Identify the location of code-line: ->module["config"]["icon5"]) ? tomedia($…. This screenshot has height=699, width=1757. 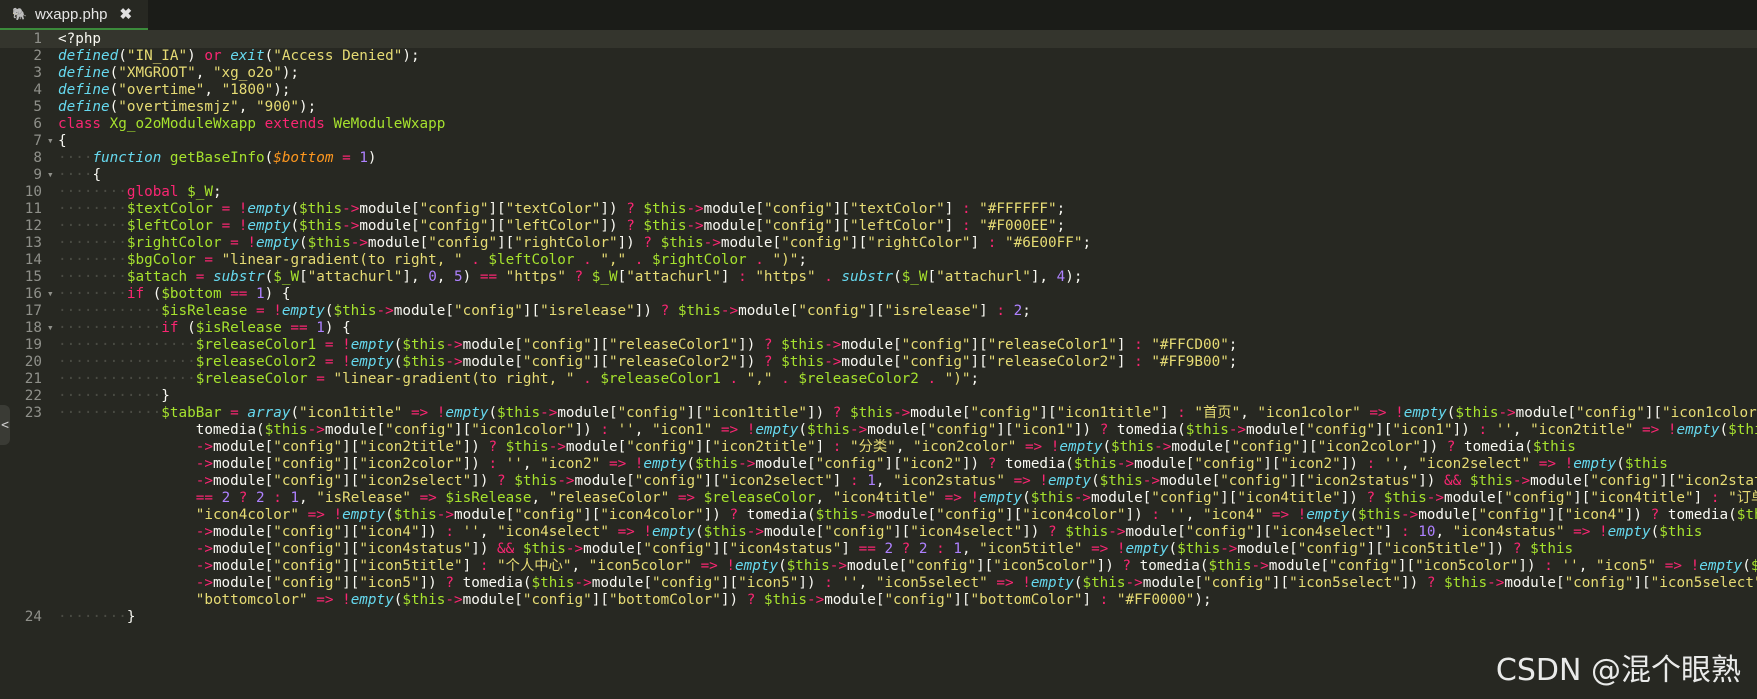
(878, 583).